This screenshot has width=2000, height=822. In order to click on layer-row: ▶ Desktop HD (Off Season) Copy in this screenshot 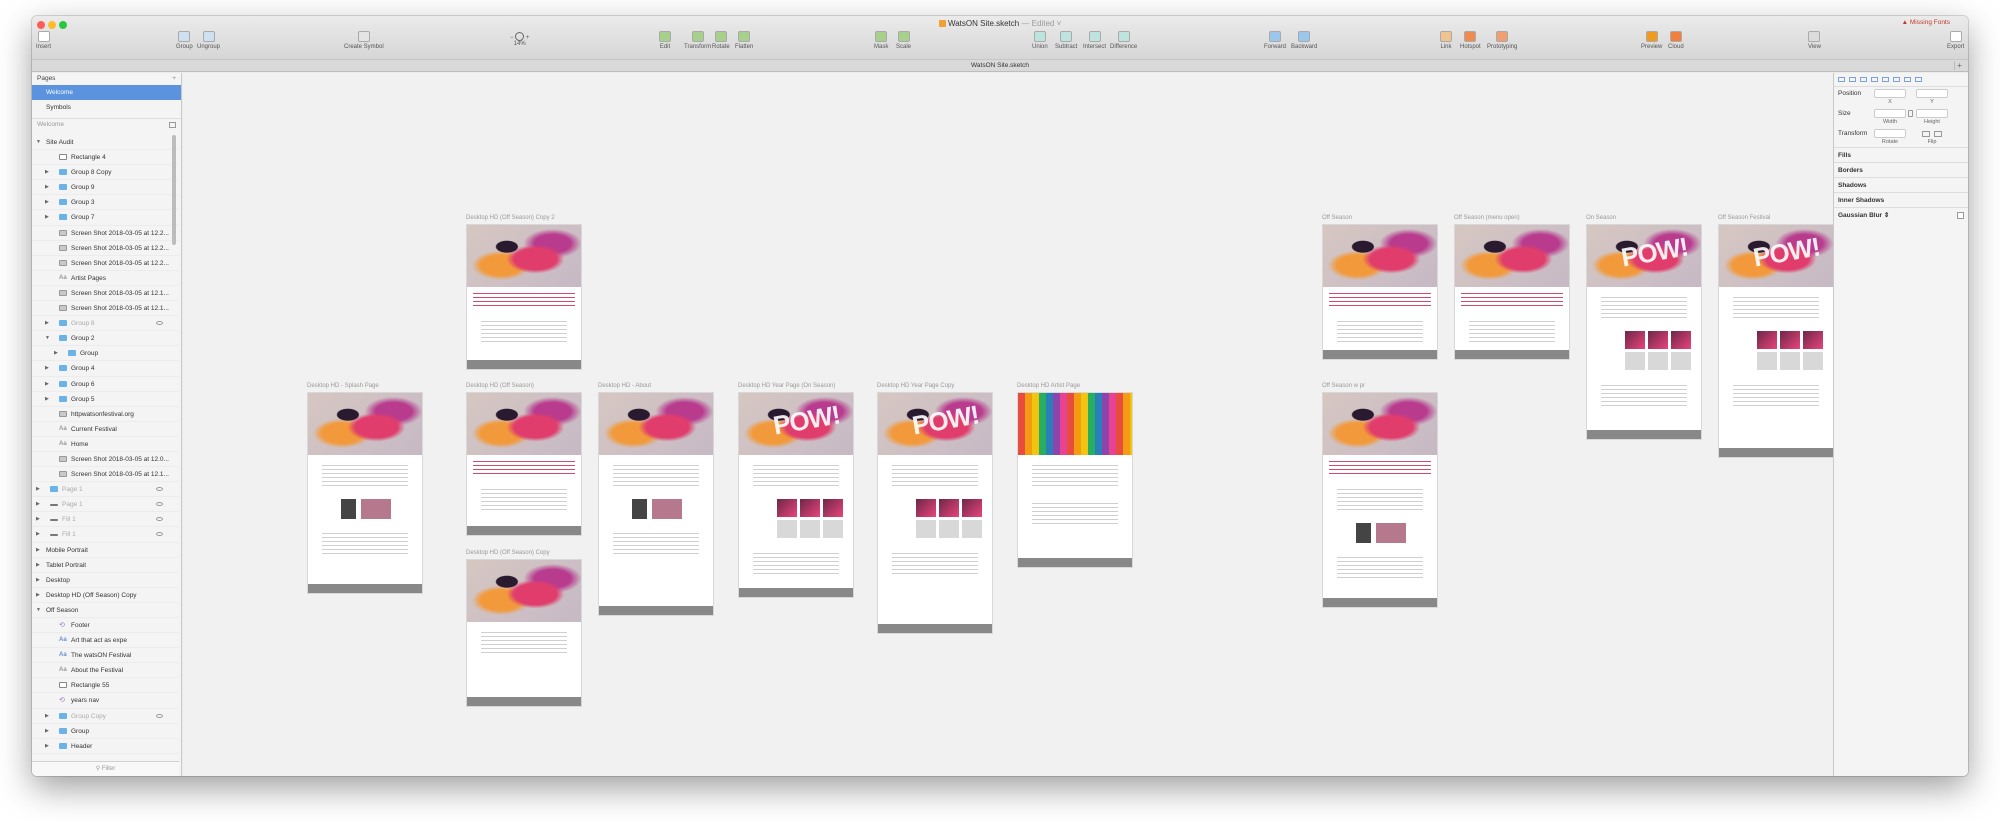, I will do `click(105, 595)`.